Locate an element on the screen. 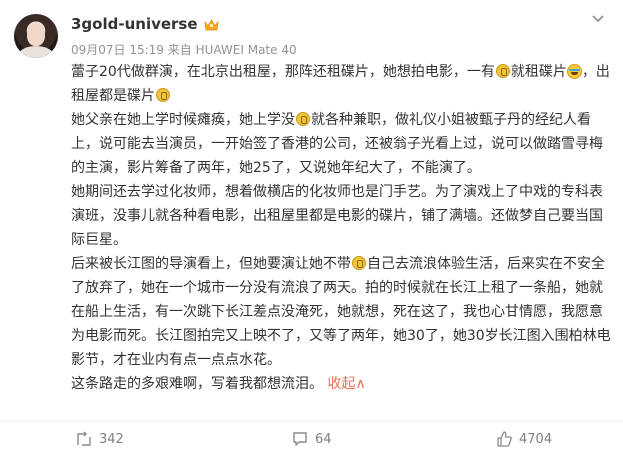 This screenshot has height=459, width=623. paragraph-5: 这条路走的多艰难啊，写着我都想流泪。 收起∧ is located at coordinates (218, 384).